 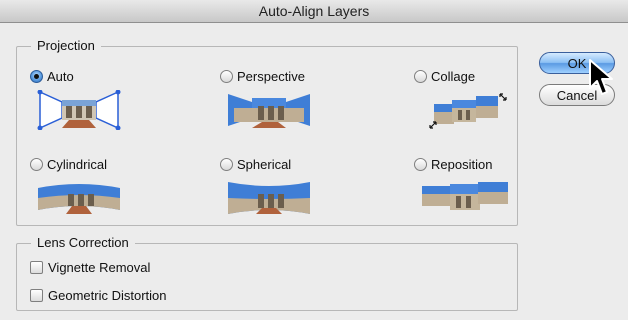 What do you see at coordinates (462, 164) in the screenshot?
I see `radio-reposition-label: Reposition` at bounding box center [462, 164].